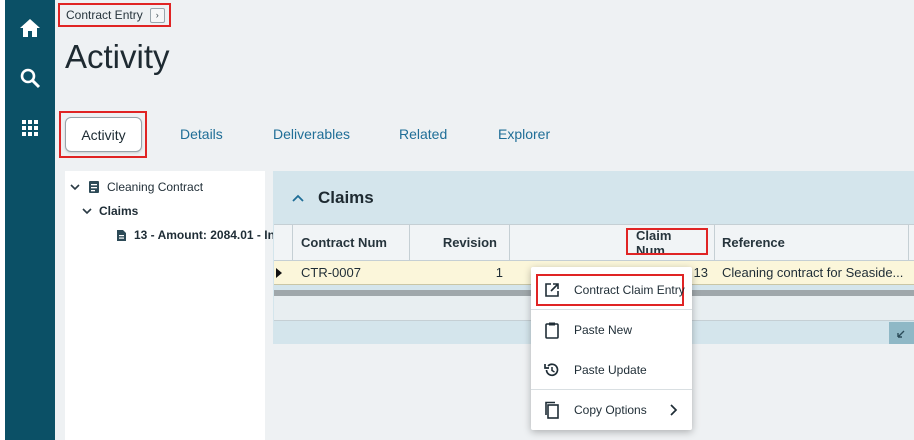 This screenshot has width=914, height=440. Describe the element at coordinates (104, 15) in the screenshot. I see `breadcrumb-label: Contract Entry` at that location.